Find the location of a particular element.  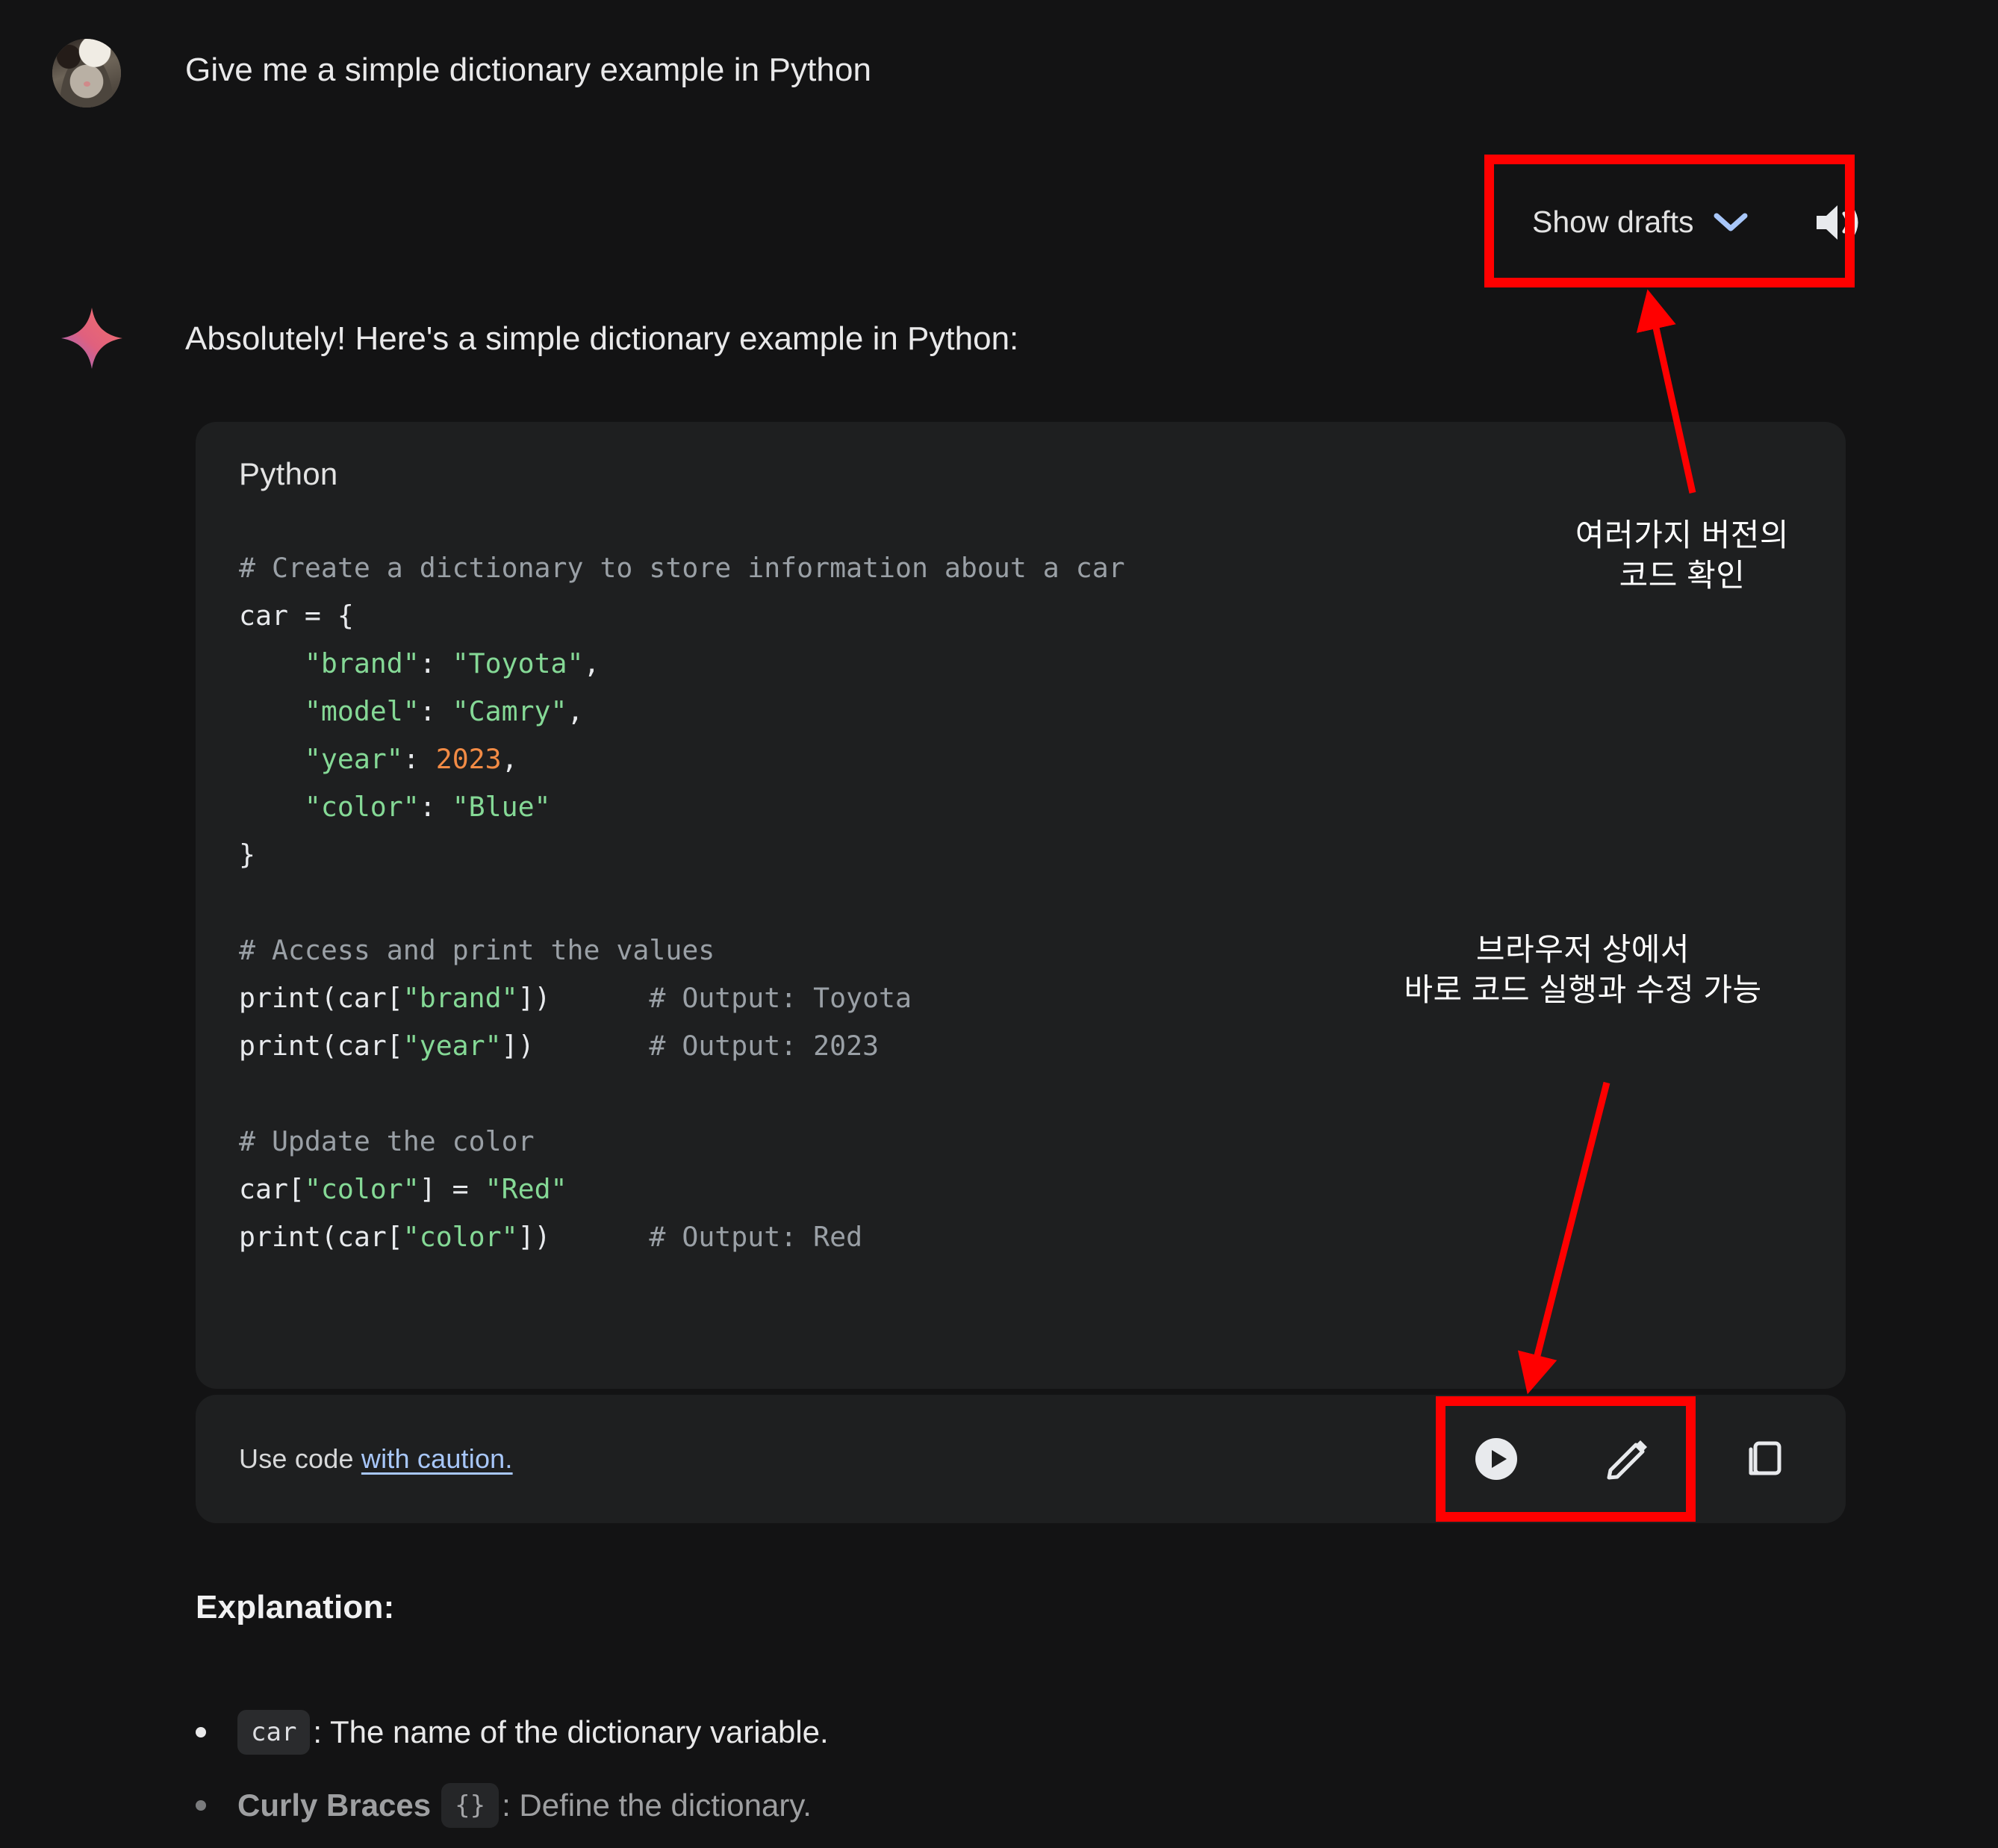

code-token: # Output: Toyota is located at coordinates (781, 998).